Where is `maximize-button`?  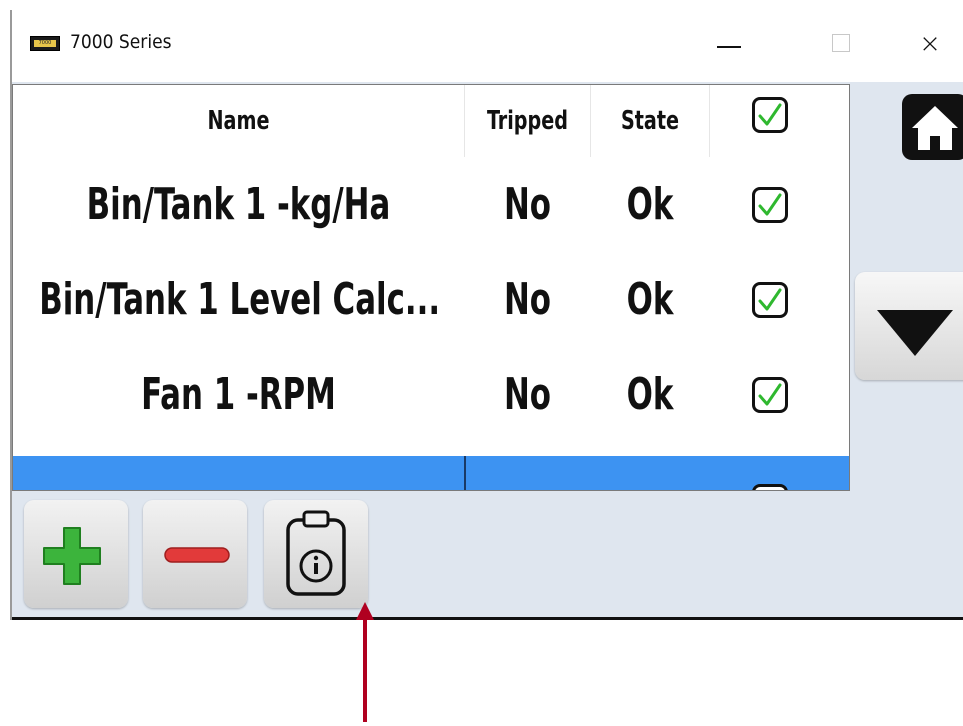 maximize-button is located at coordinates (841, 44).